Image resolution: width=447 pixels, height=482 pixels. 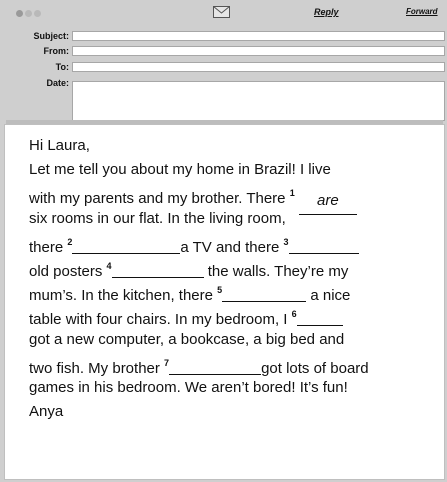 What do you see at coordinates (315, 368) in the screenshot?
I see `letter-text-segment: got lots of board` at bounding box center [315, 368].